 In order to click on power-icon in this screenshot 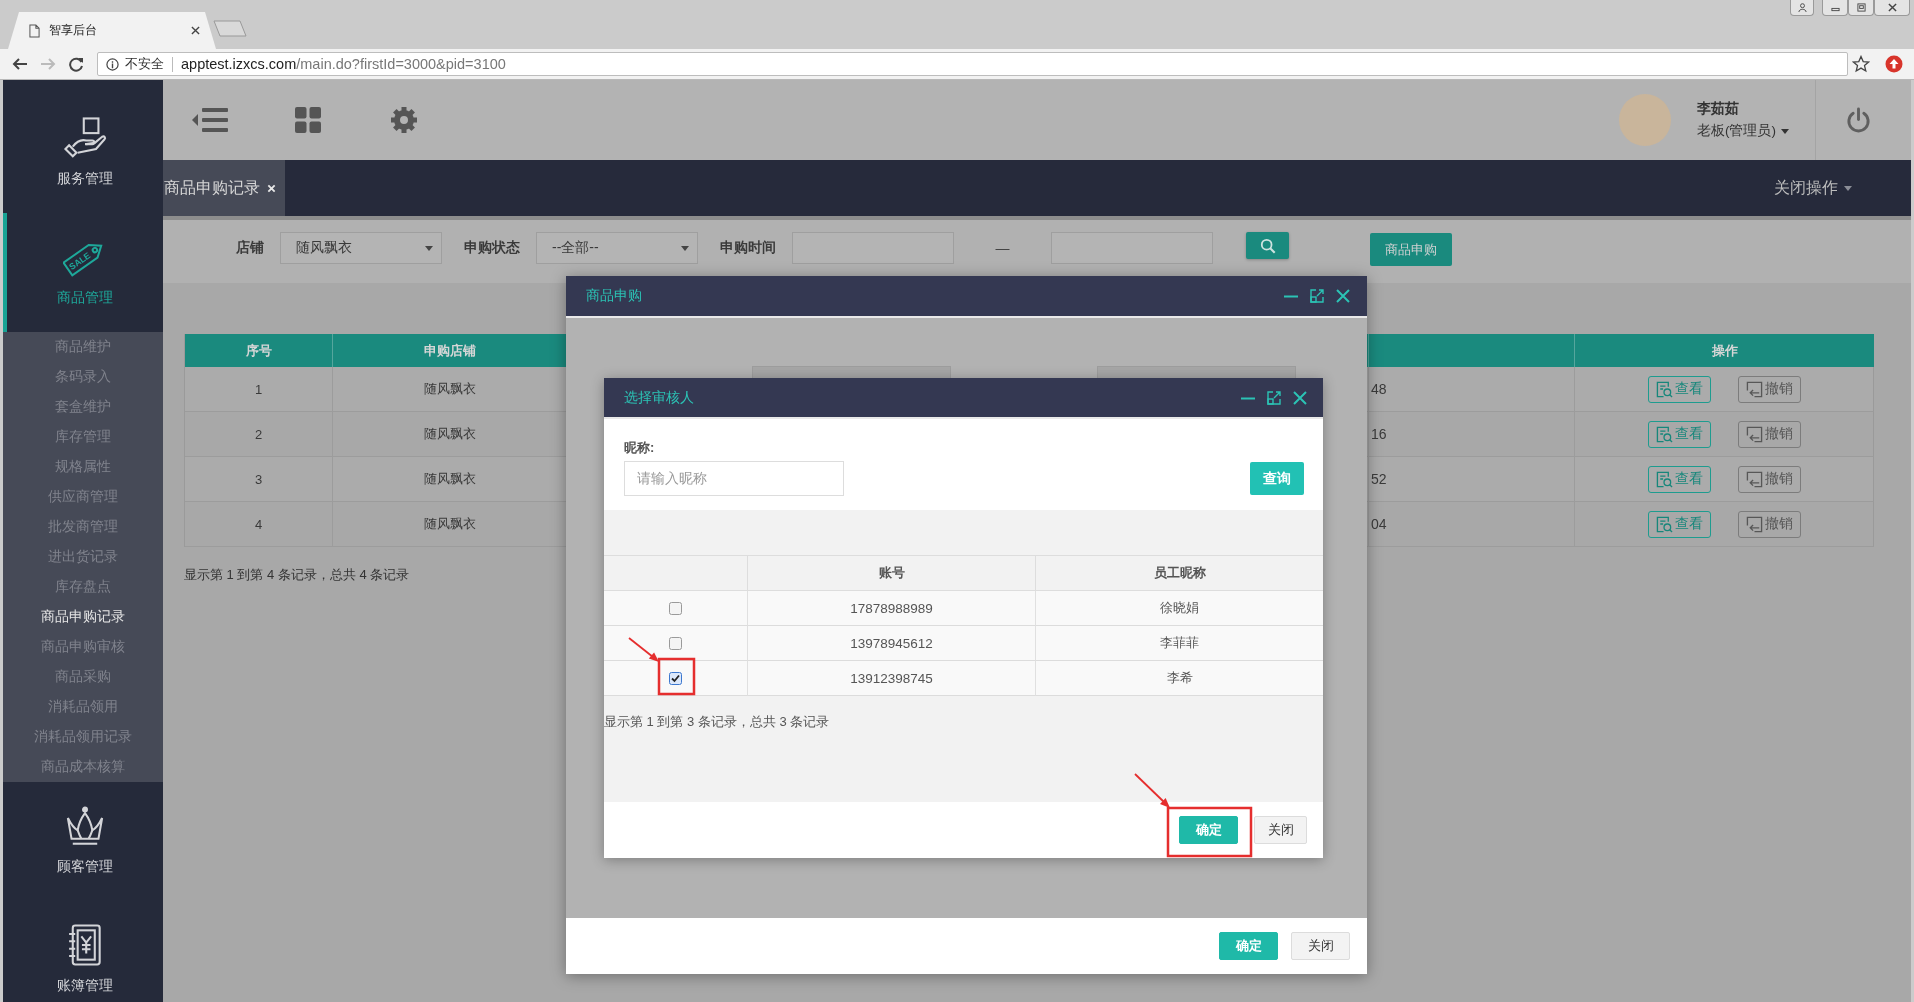, I will do `click(1858, 120)`.